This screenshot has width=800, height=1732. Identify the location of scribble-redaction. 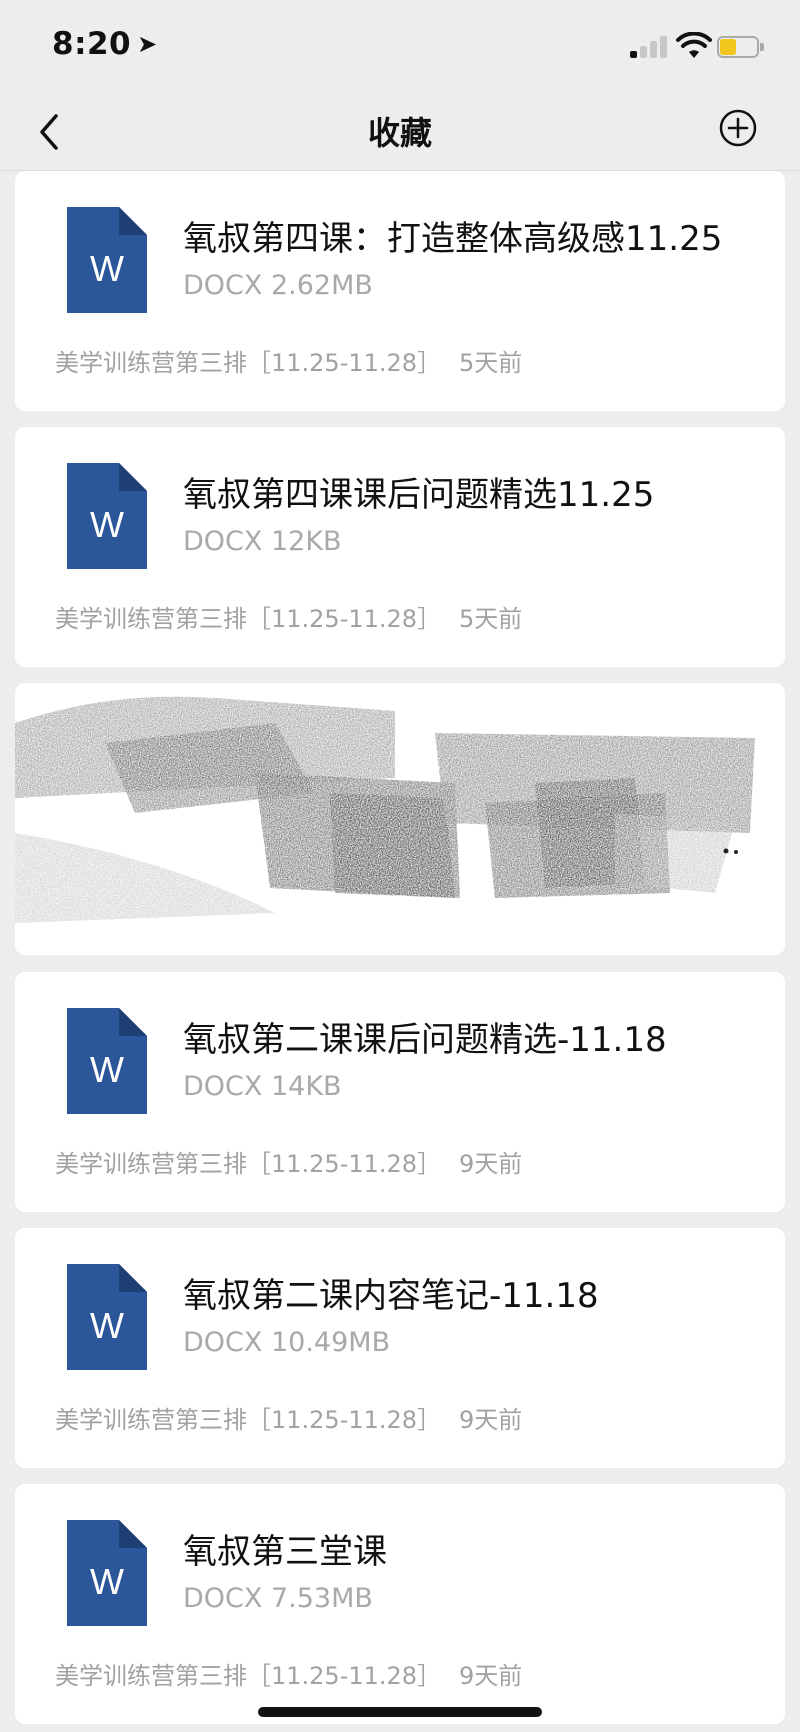
(385, 809).